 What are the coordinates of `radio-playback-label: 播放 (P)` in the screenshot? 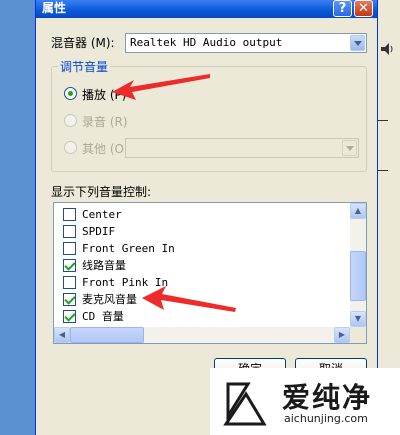 It's located at (104, 94).